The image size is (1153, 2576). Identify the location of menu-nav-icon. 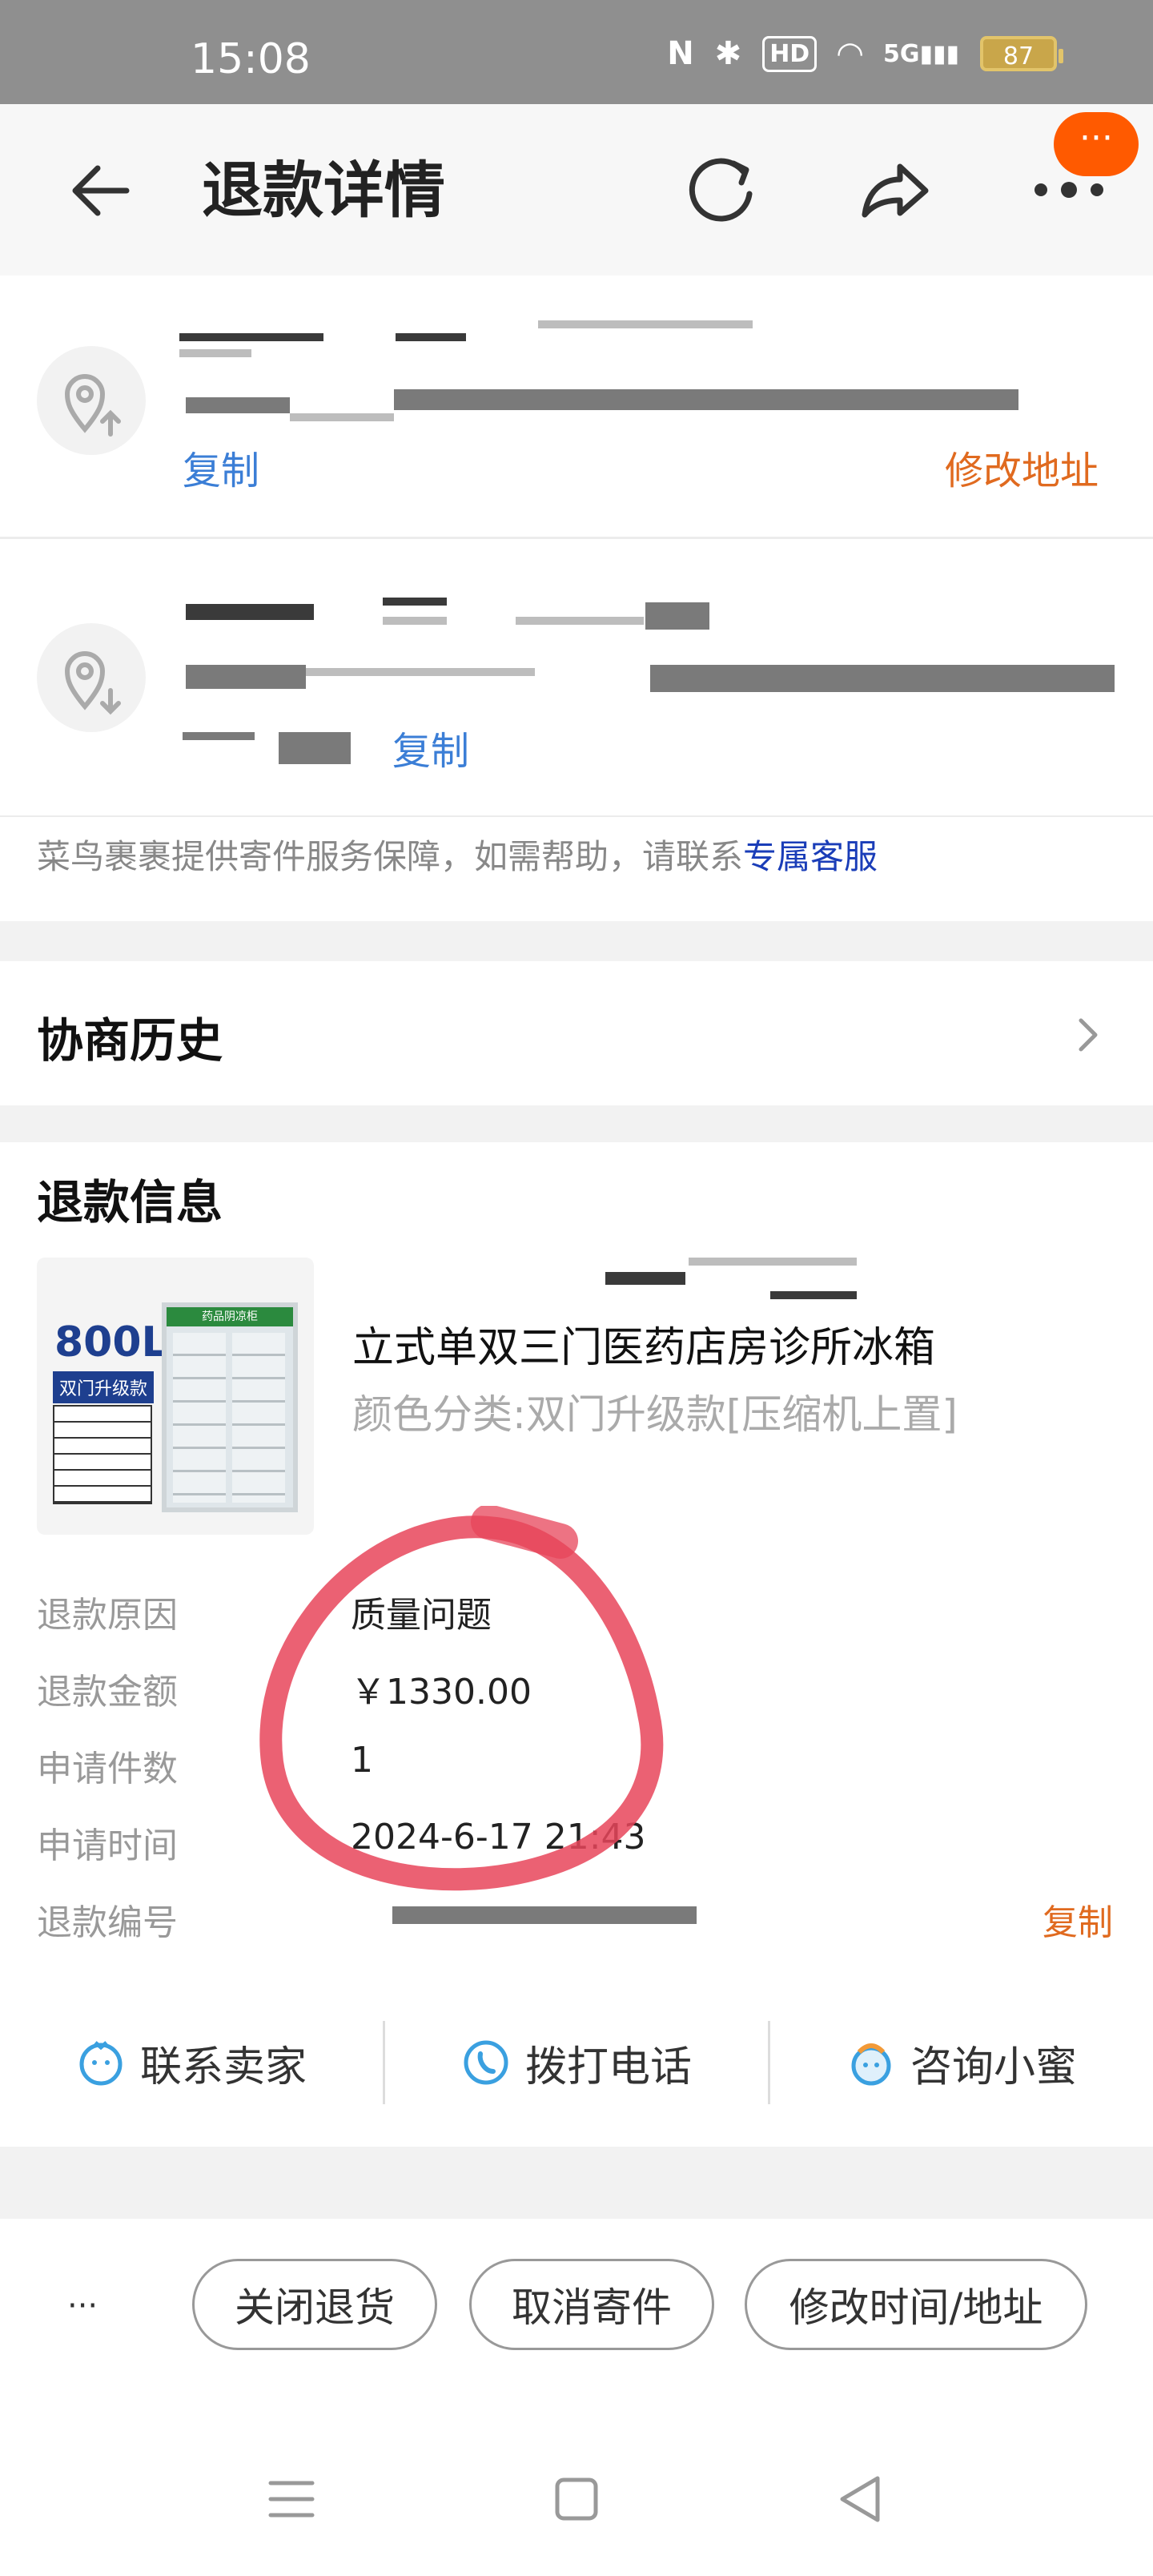
(291, 2499).